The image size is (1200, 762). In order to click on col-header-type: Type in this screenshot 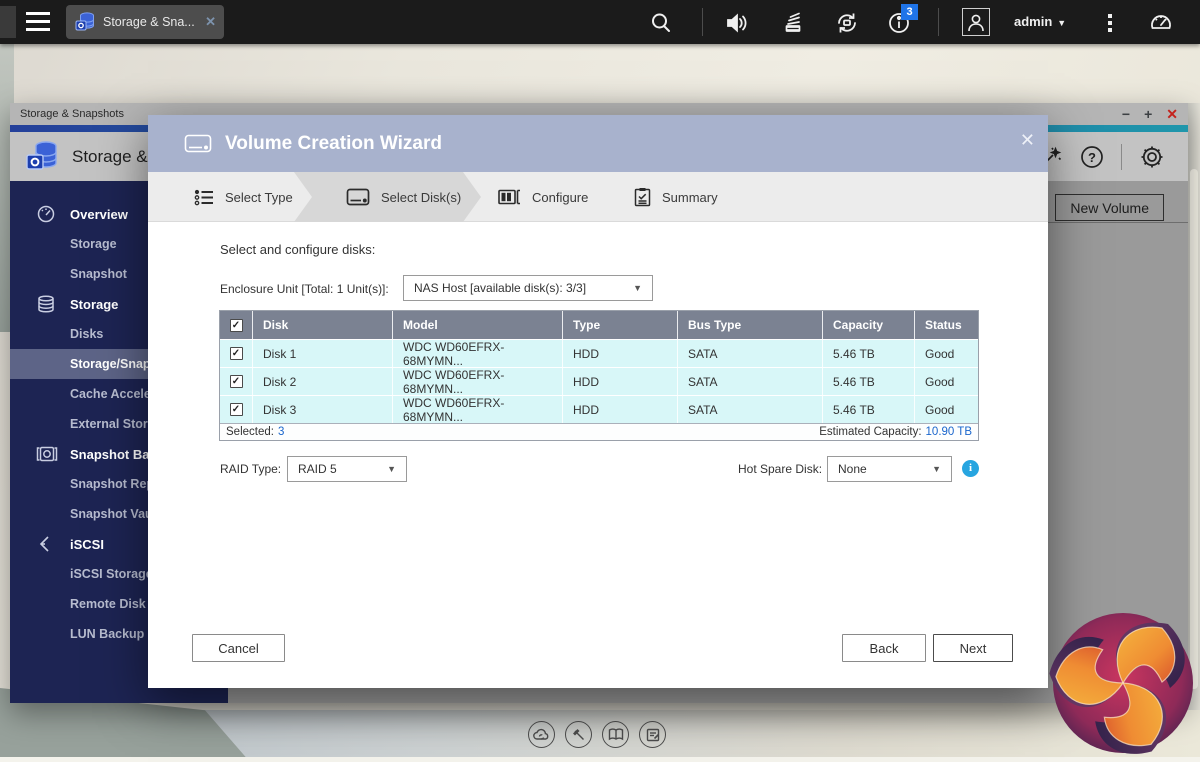, I will do `click(619, 325)`.